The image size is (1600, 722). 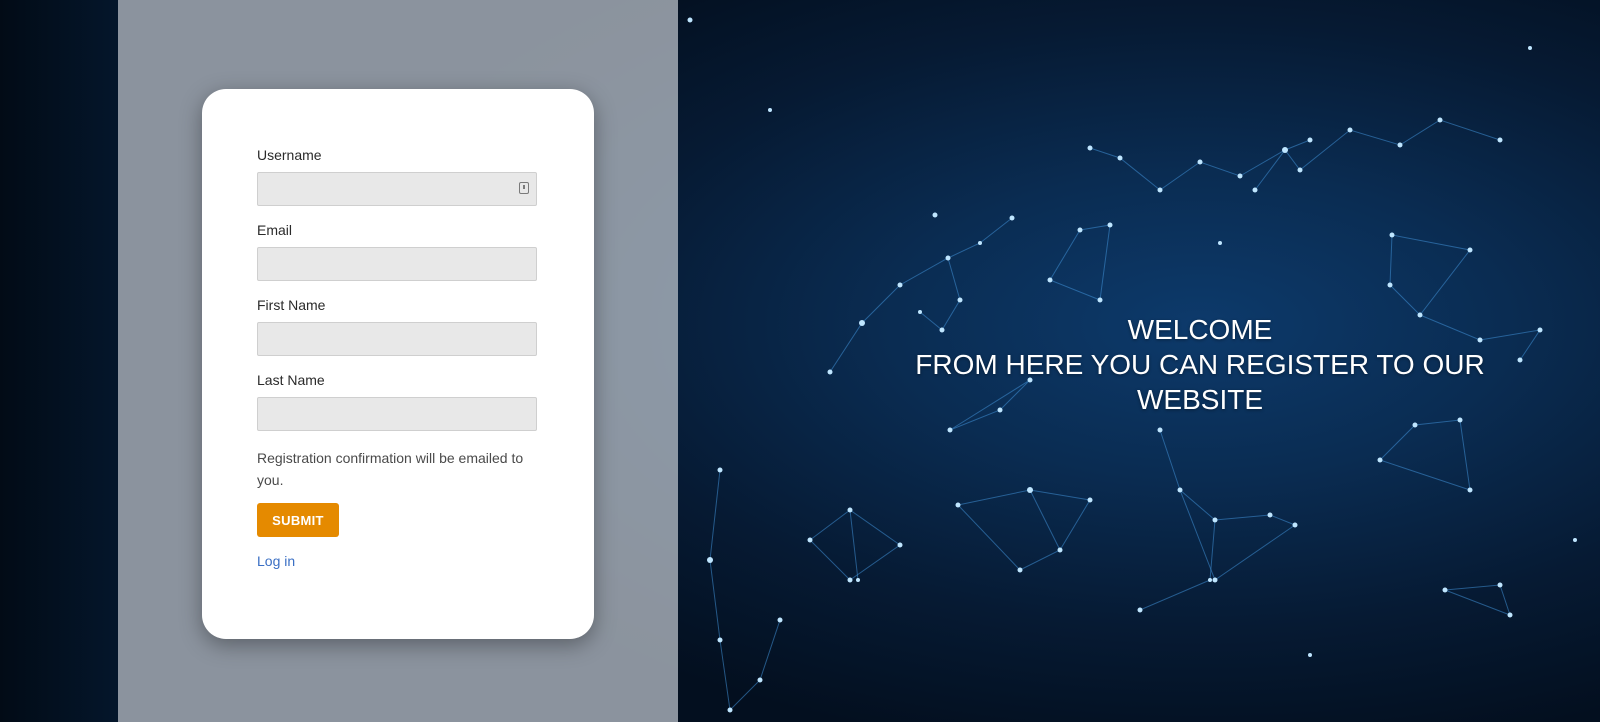 What do you see at coordinates (289, 155) in the screenshot?
I see `username-label: Username` at bounding box center [289, 155].